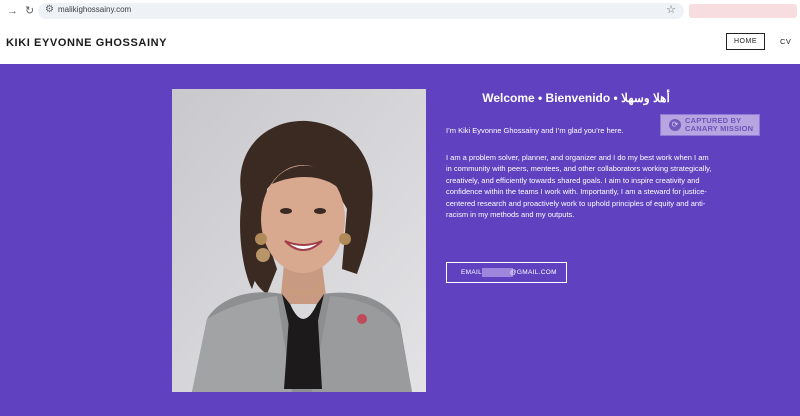 The width and height of the screenshot is (800, 416). I want to click on email-button: EMAIL: @GMAIL.COM, so click(506, 272).